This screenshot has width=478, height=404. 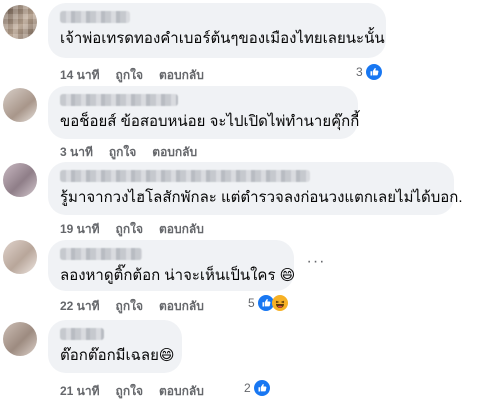 What do you see at coordinates (172, 265) in the screenshot?
I see `comment-bubble: ลองหาดูติ๊กต้อก น่าจะเห็นเป็นใคร 😄` at bounding box center [172, 265].